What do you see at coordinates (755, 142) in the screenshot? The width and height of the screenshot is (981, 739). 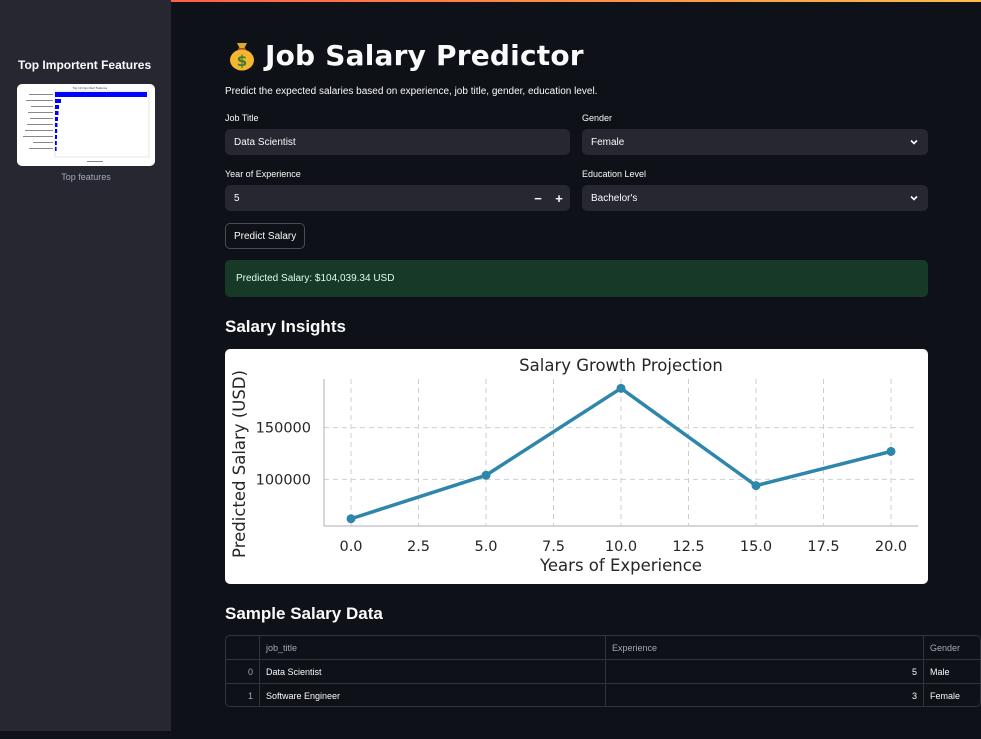 I see `gender-select: Female` at bounding box center [755, 142].